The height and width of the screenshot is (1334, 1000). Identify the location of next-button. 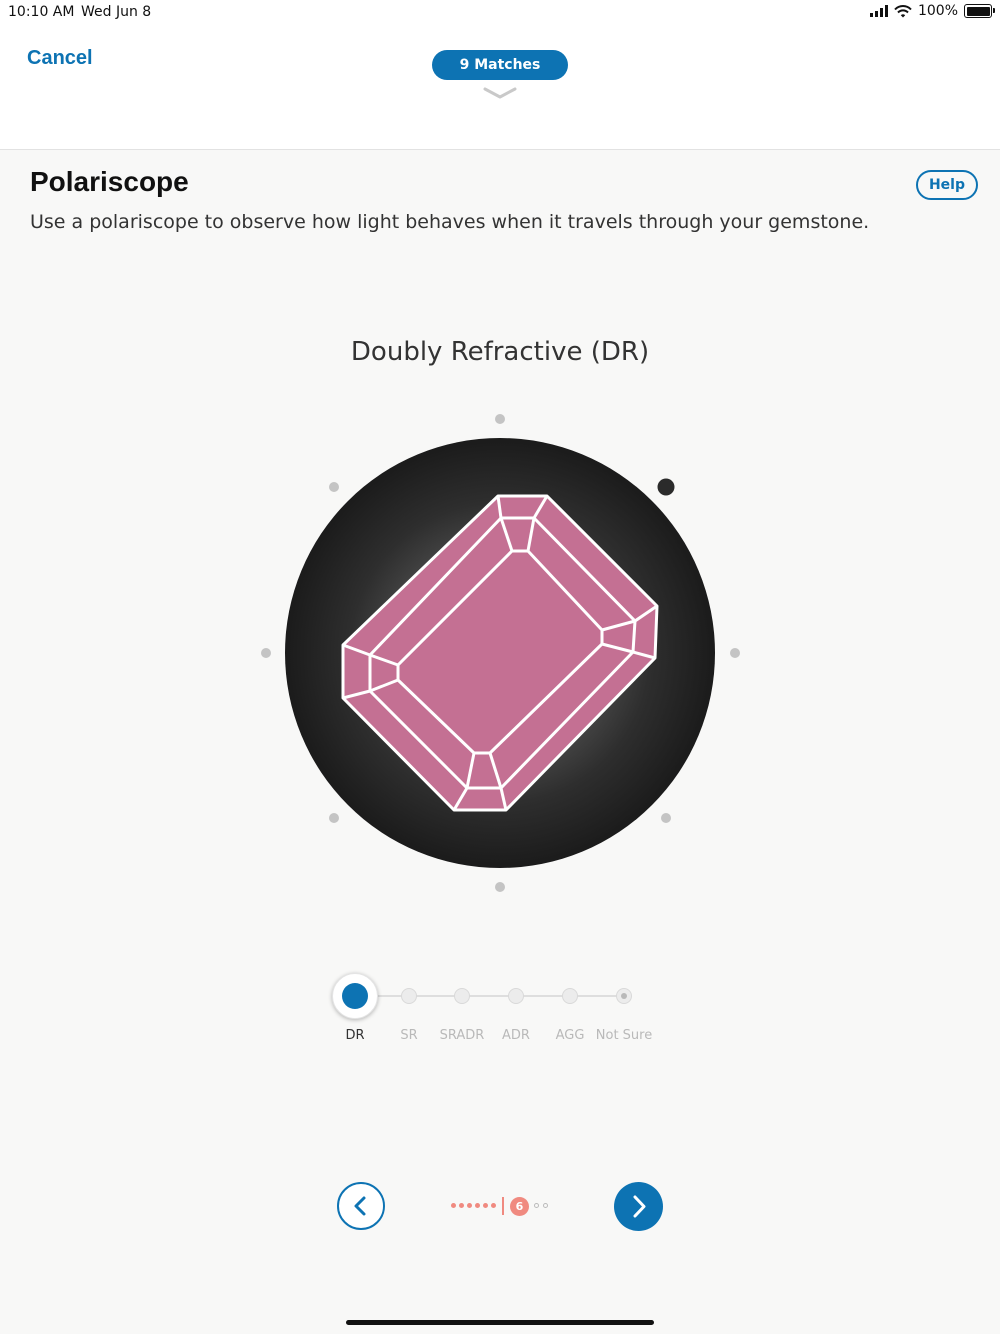
(638, 1206).